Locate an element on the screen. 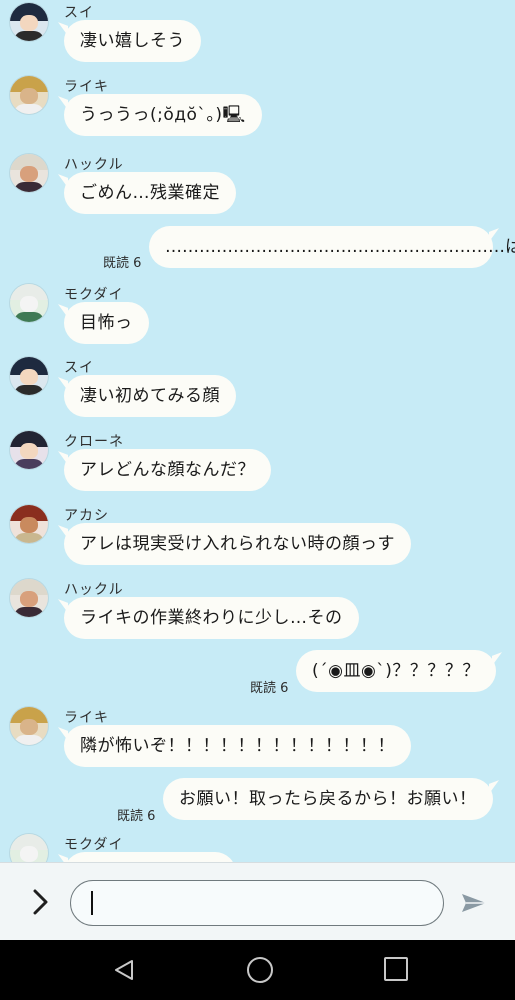 The height and width of the screenshot is (1000, 515). message-input is located at coordinates (257, 903).